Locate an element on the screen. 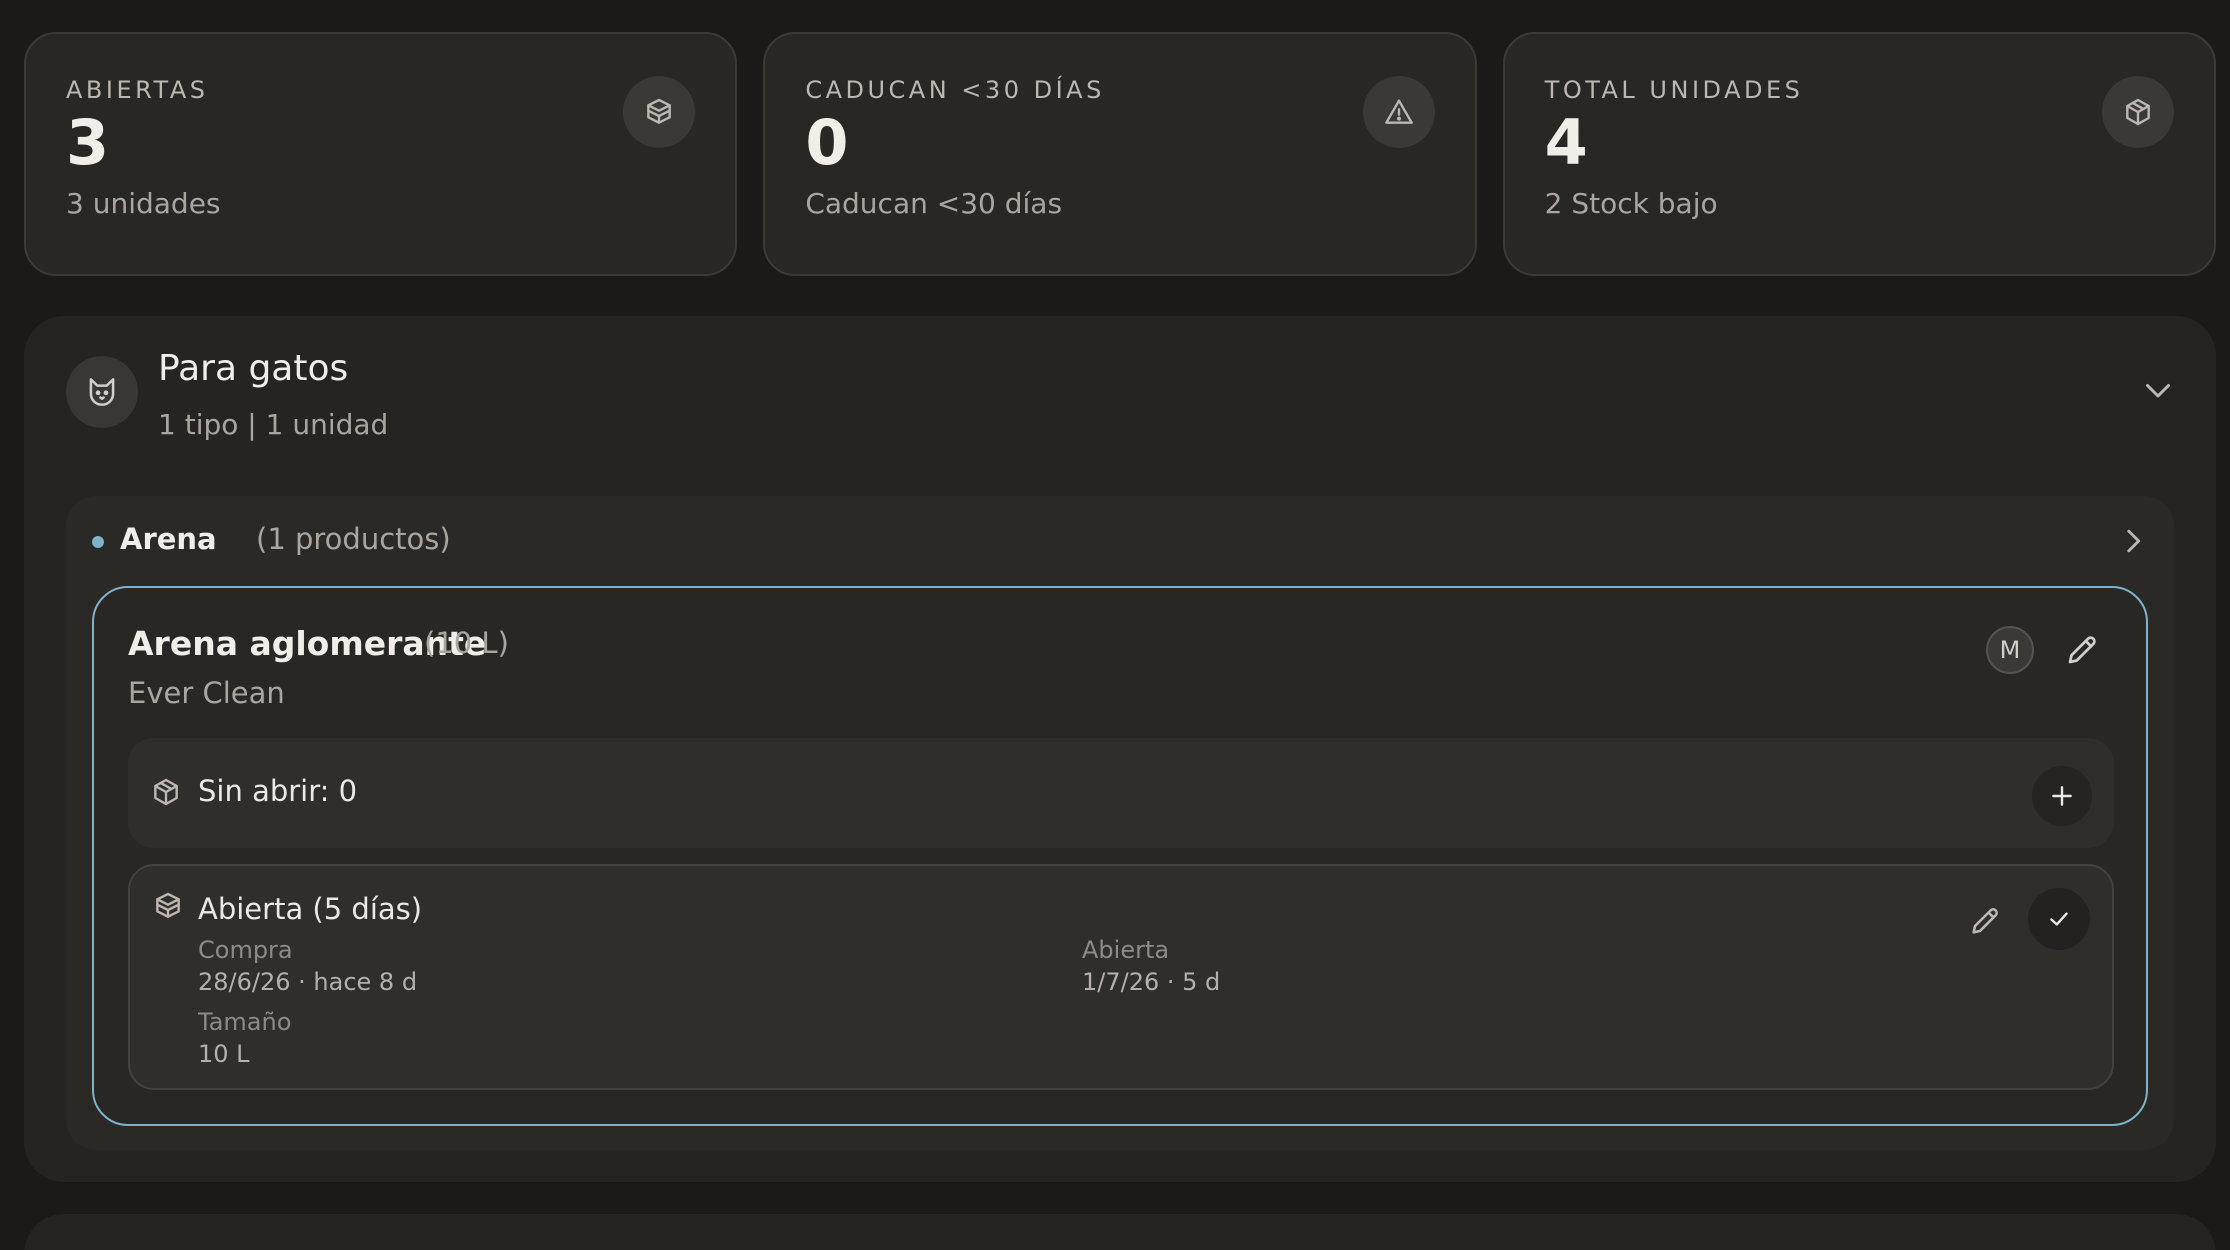 This screenshot has width=2230, height=1250. product-size: (10 L) is located at coordinates (466, 643).